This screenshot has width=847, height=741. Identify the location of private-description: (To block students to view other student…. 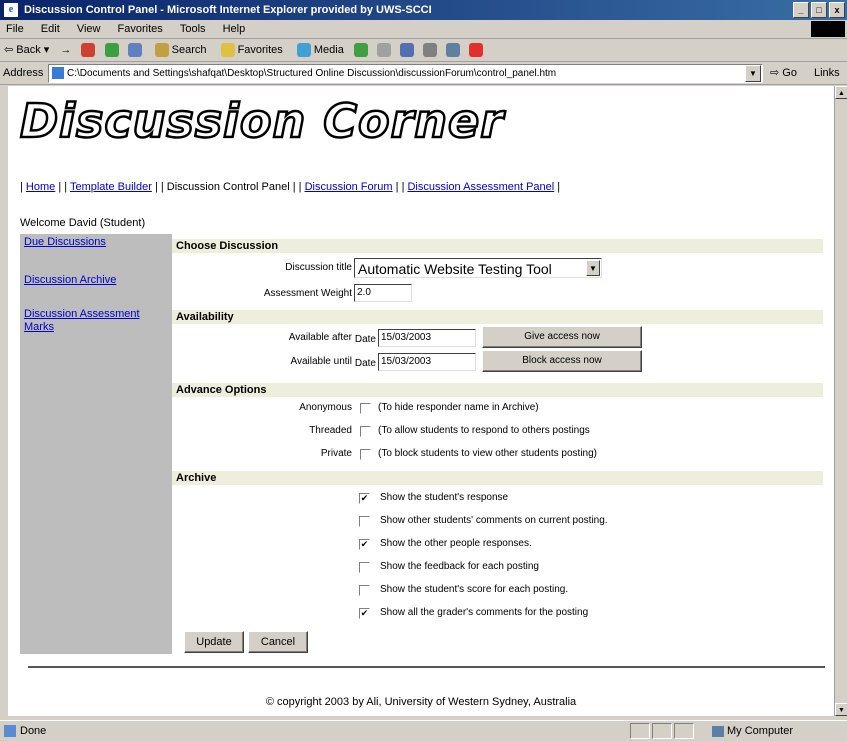
(488, 453).